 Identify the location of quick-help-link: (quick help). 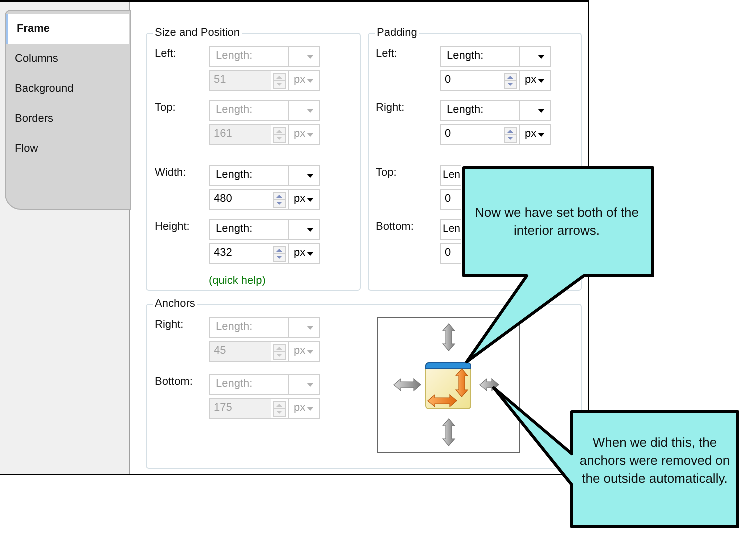
(284, 281).